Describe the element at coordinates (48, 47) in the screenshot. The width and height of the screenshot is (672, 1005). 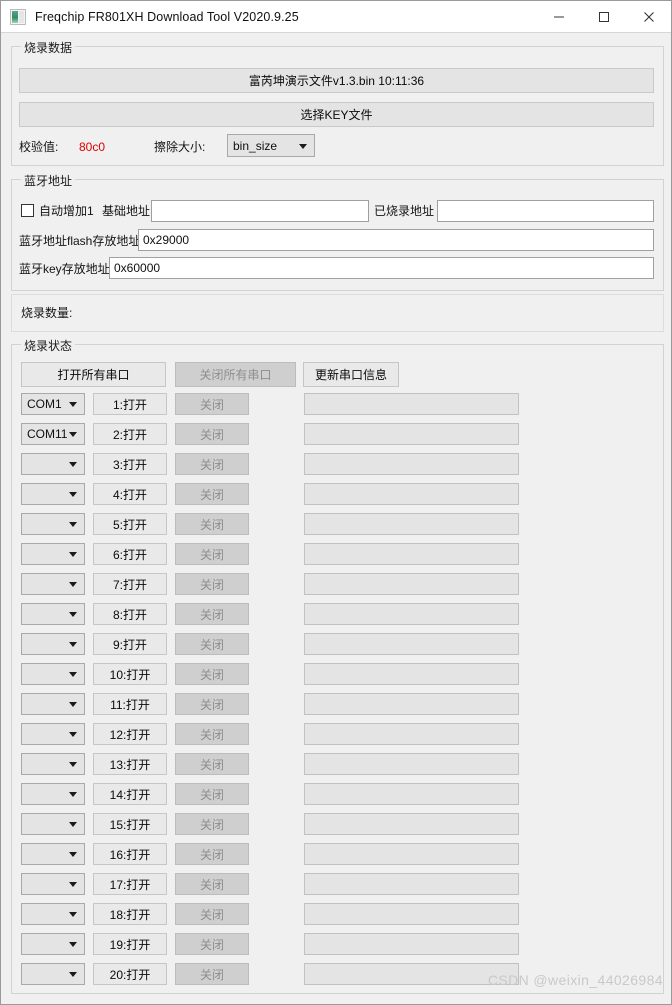
I see `burn-data-group-title: 烧录数据` at that location.